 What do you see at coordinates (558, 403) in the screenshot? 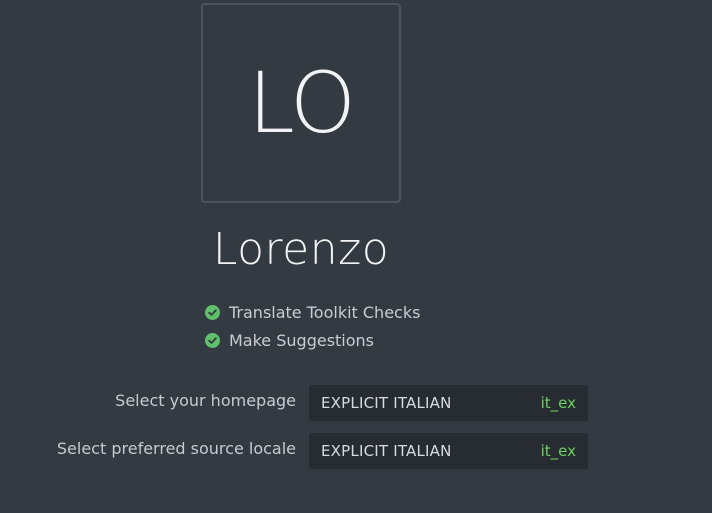
I see `homepage-select-code: it_ex` at bounding box center [558, 403].